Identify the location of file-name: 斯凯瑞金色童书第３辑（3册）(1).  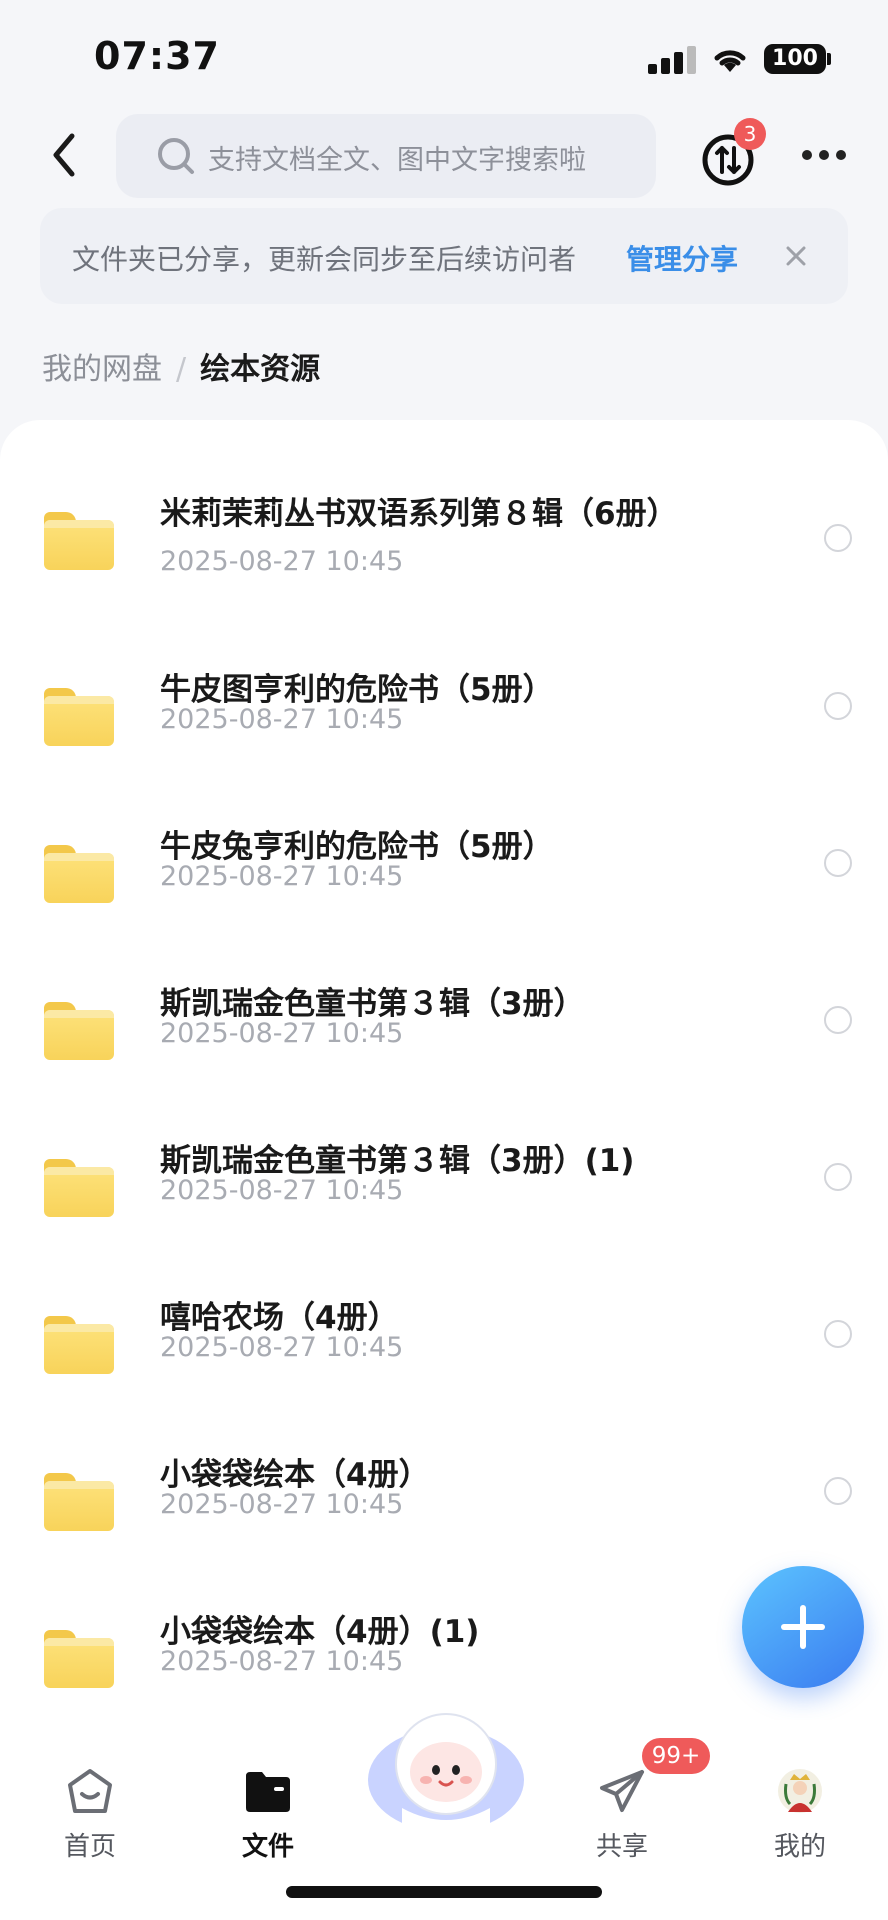
(397, 1161).